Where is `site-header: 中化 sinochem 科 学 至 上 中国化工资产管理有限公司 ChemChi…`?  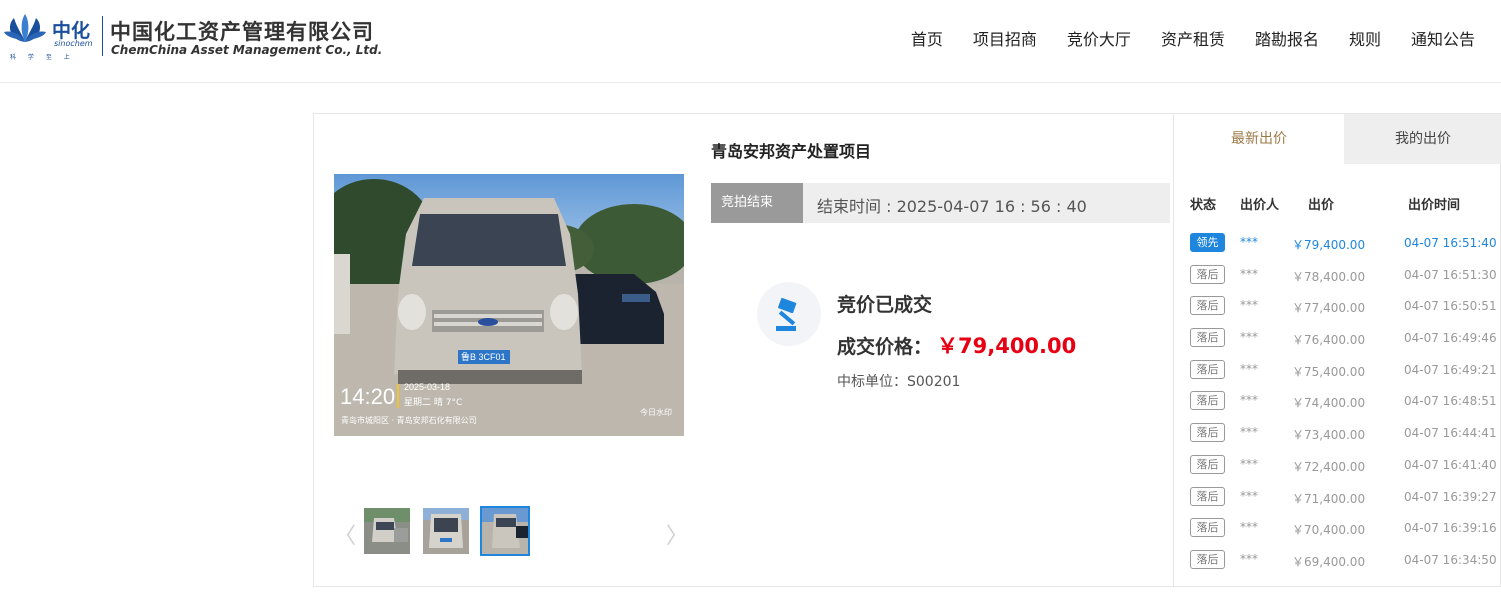 site-header: 中化 sinochem 科 学 至 上 中国化工资产管理有限公司 ChemChi… is located at coordinates (750, 41).